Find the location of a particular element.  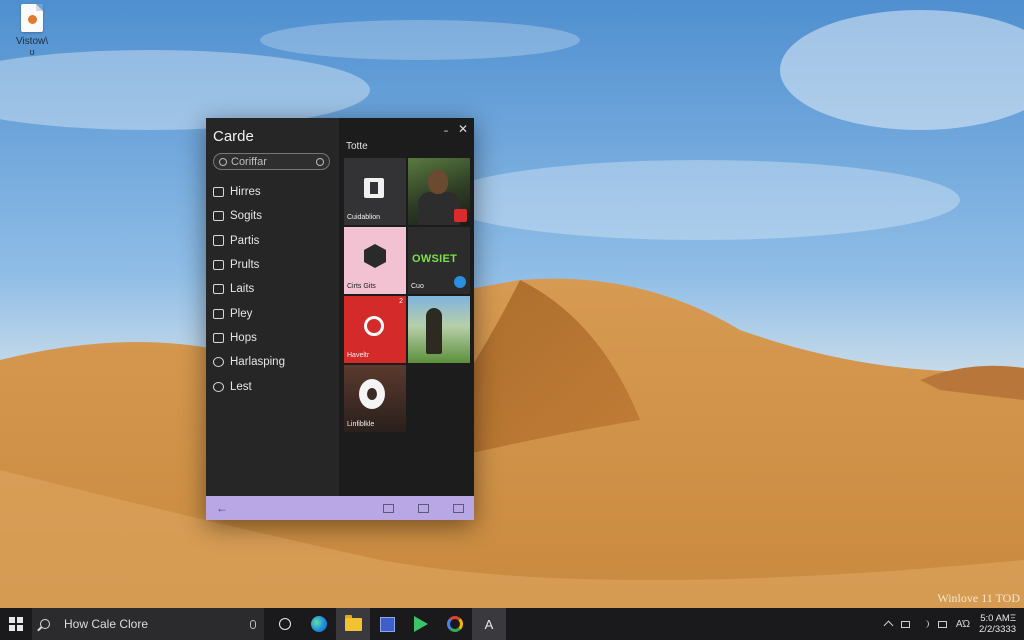

taskbar-font-app: A is located at coordinates (489, 624).